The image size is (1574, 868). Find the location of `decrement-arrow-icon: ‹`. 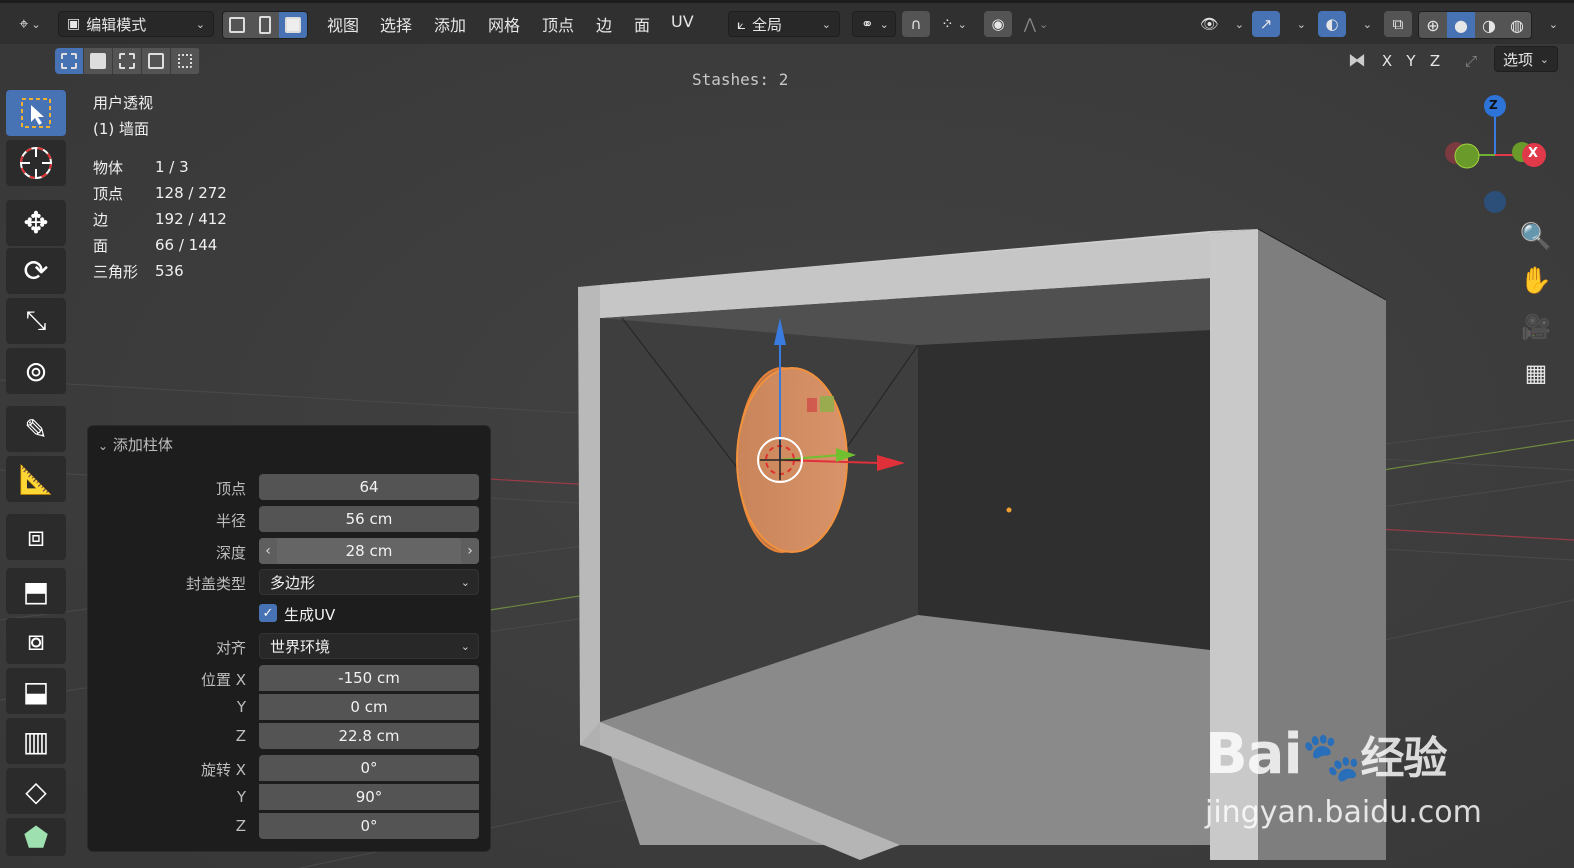

decrement-arrow-icon: ‹ is located at coordinates (268, 551).